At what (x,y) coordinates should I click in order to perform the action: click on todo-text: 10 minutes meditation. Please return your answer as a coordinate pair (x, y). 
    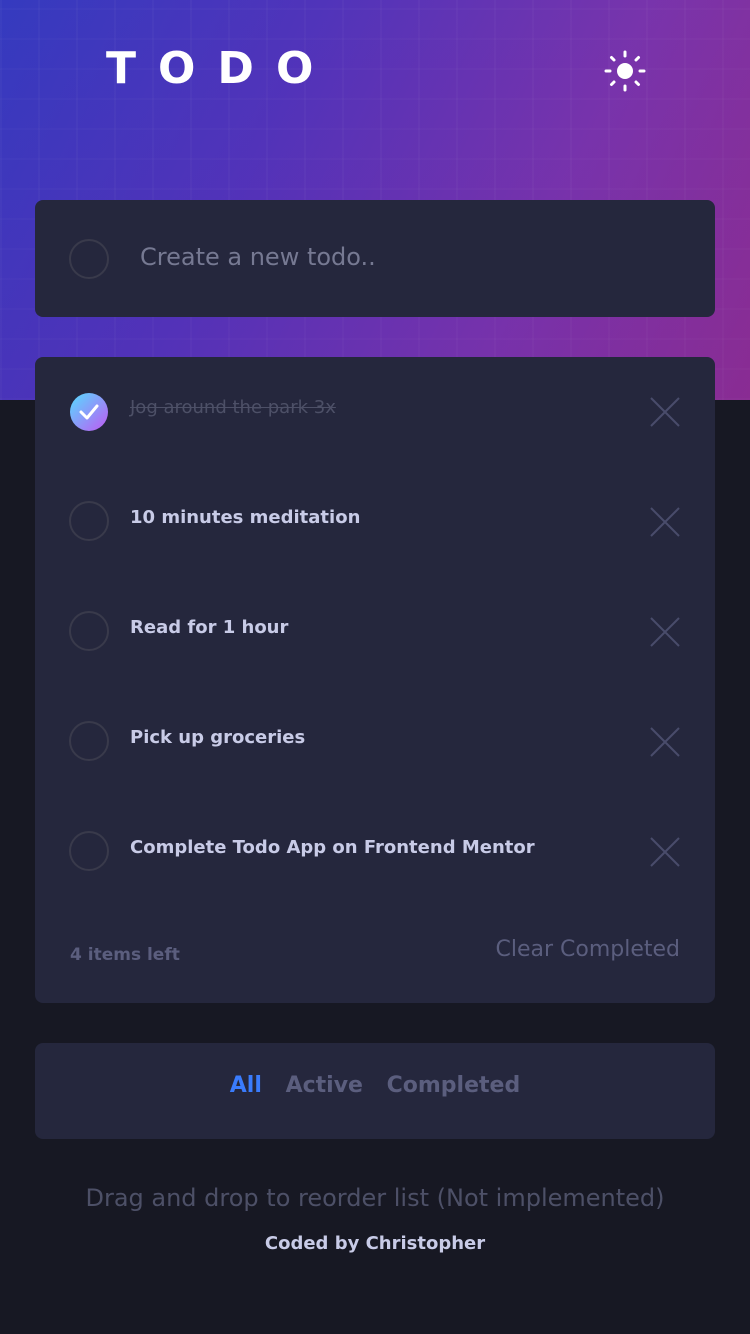
    Looking at the image, I should click on (245, 517).